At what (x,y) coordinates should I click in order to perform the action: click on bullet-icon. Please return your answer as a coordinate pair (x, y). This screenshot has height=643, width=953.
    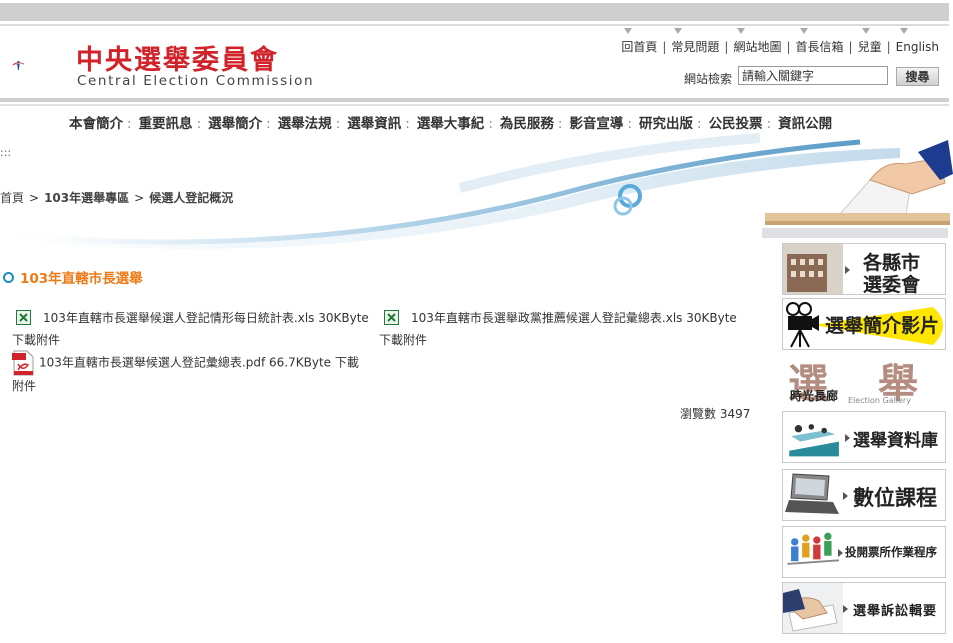
    Looking at the image, I should click on (8, 277).